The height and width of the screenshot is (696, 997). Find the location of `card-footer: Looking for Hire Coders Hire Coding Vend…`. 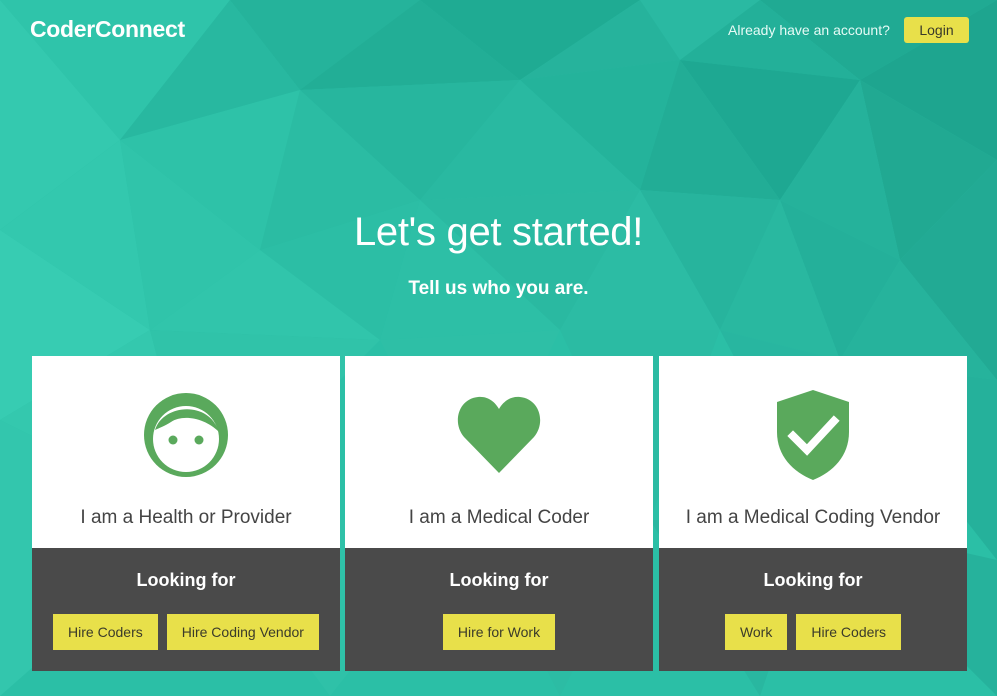

card-footer: Looking for Hire Coders Hire Coding Vend… is located at coordinates (186, 609).